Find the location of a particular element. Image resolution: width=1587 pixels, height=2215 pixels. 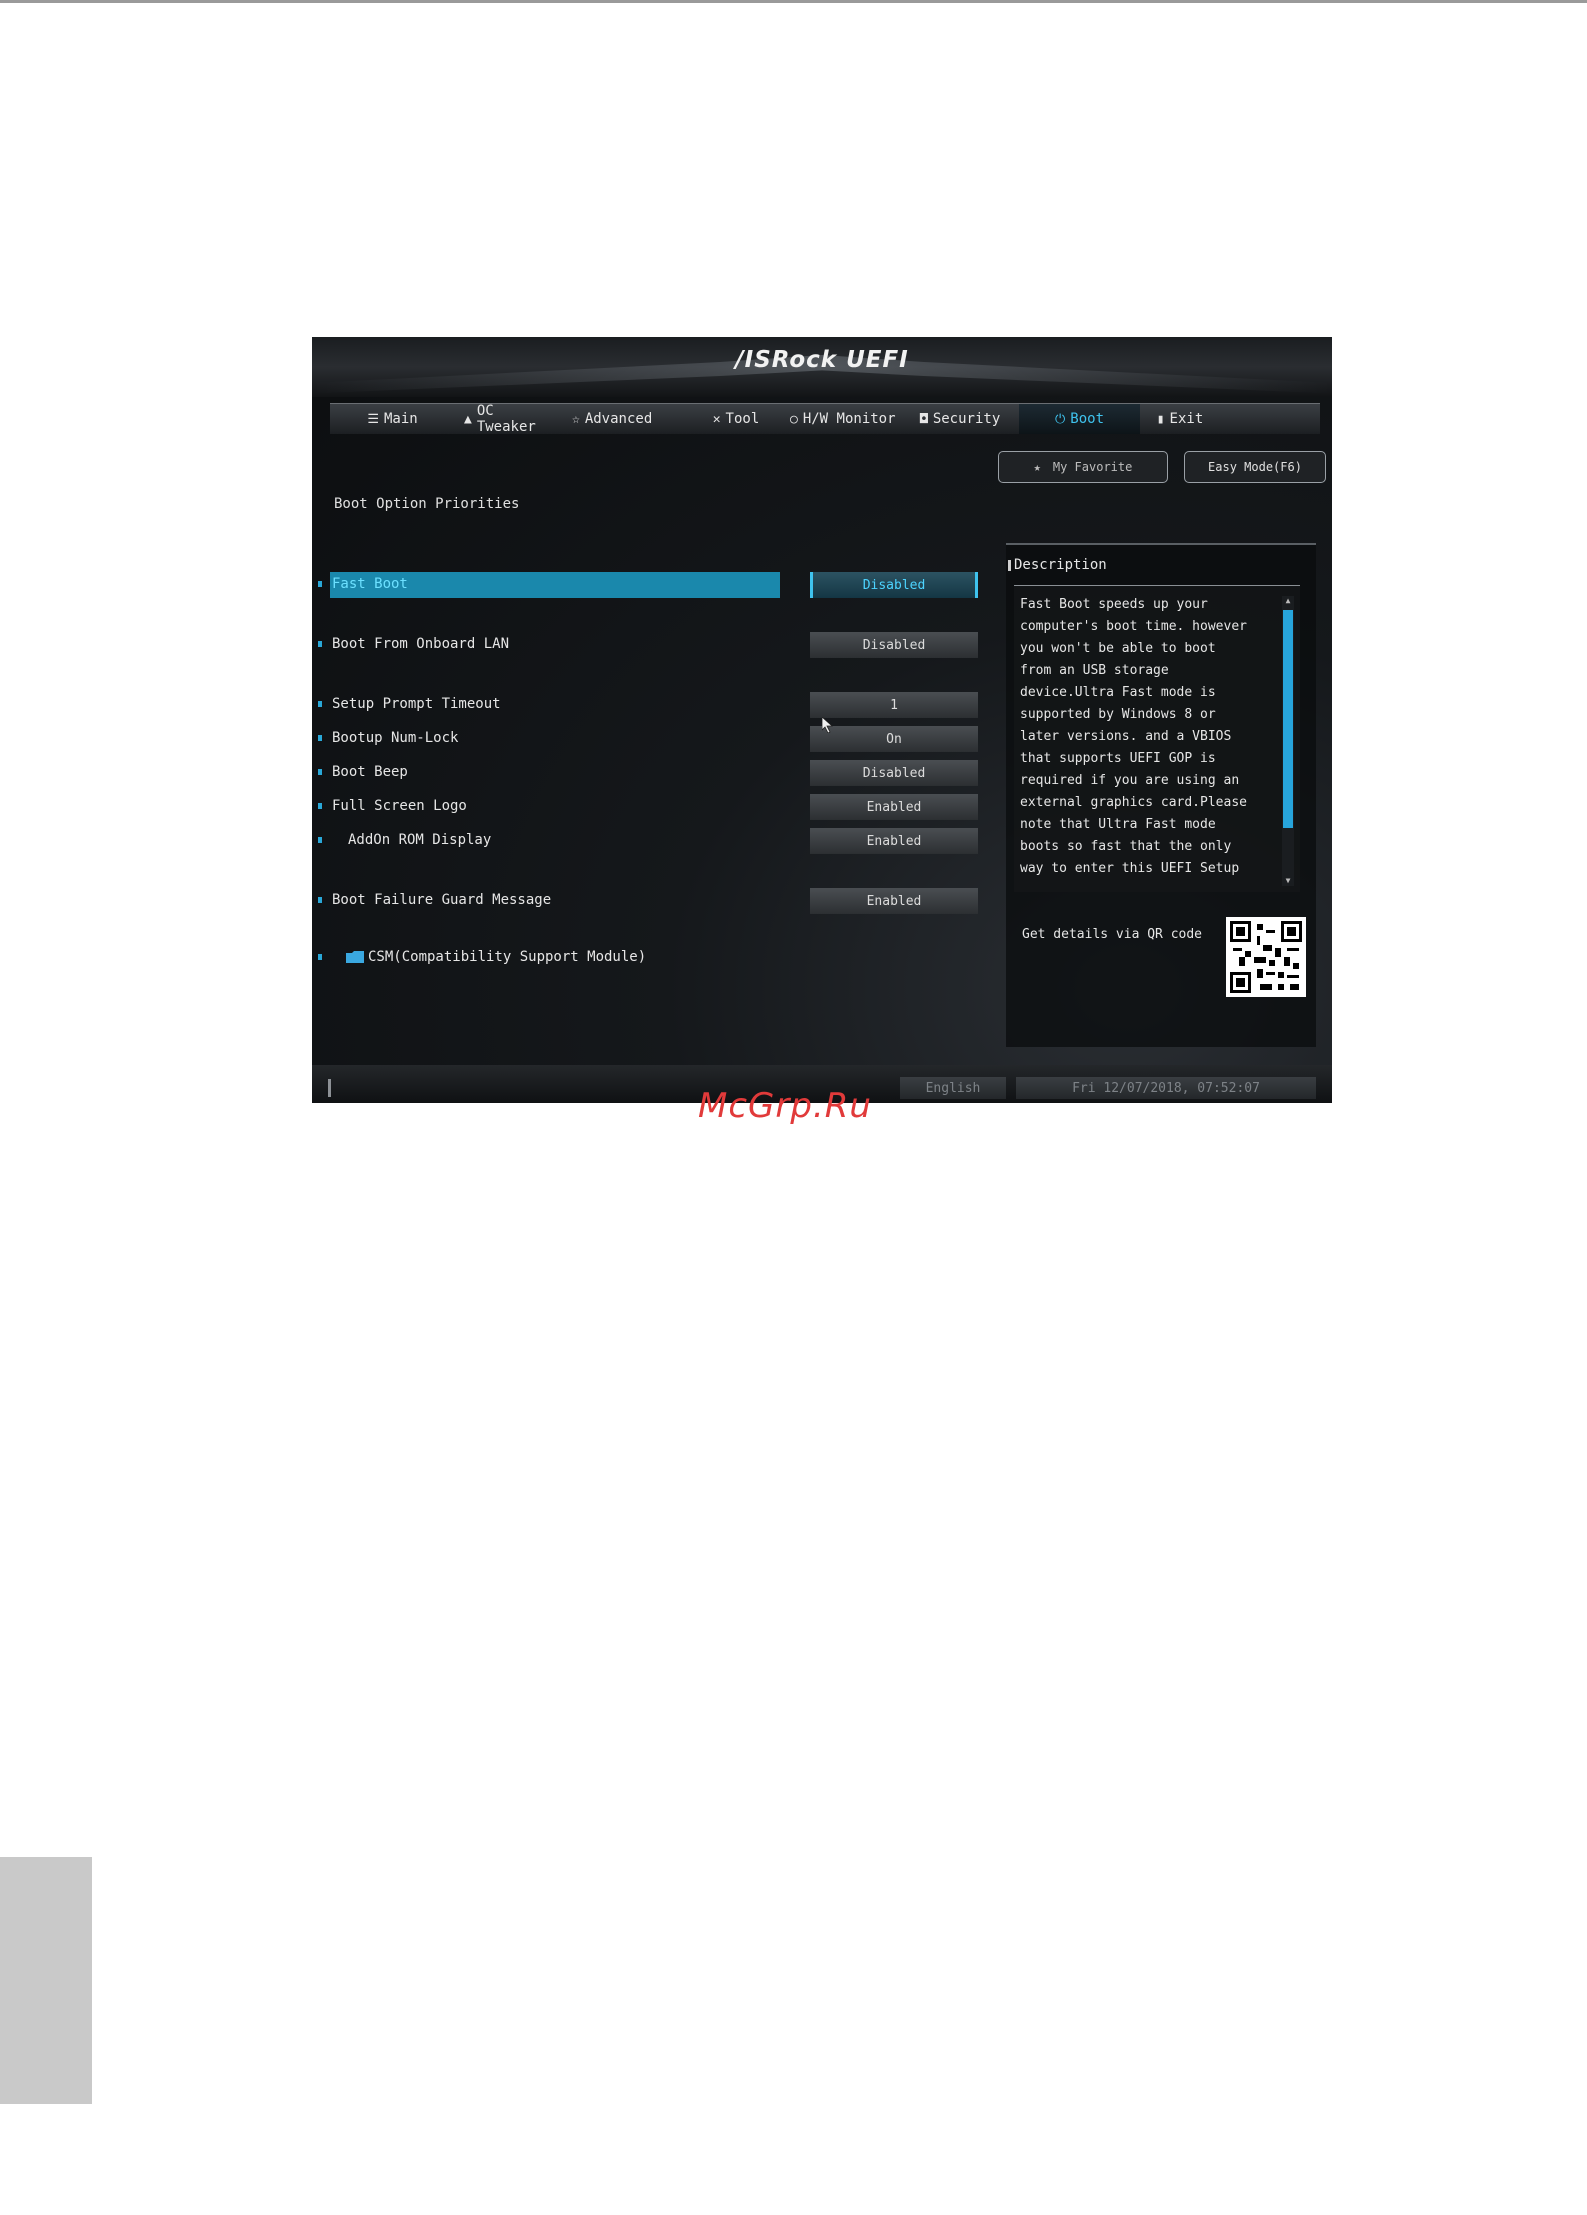

page-top-rule is located at coordinates (793, 1).